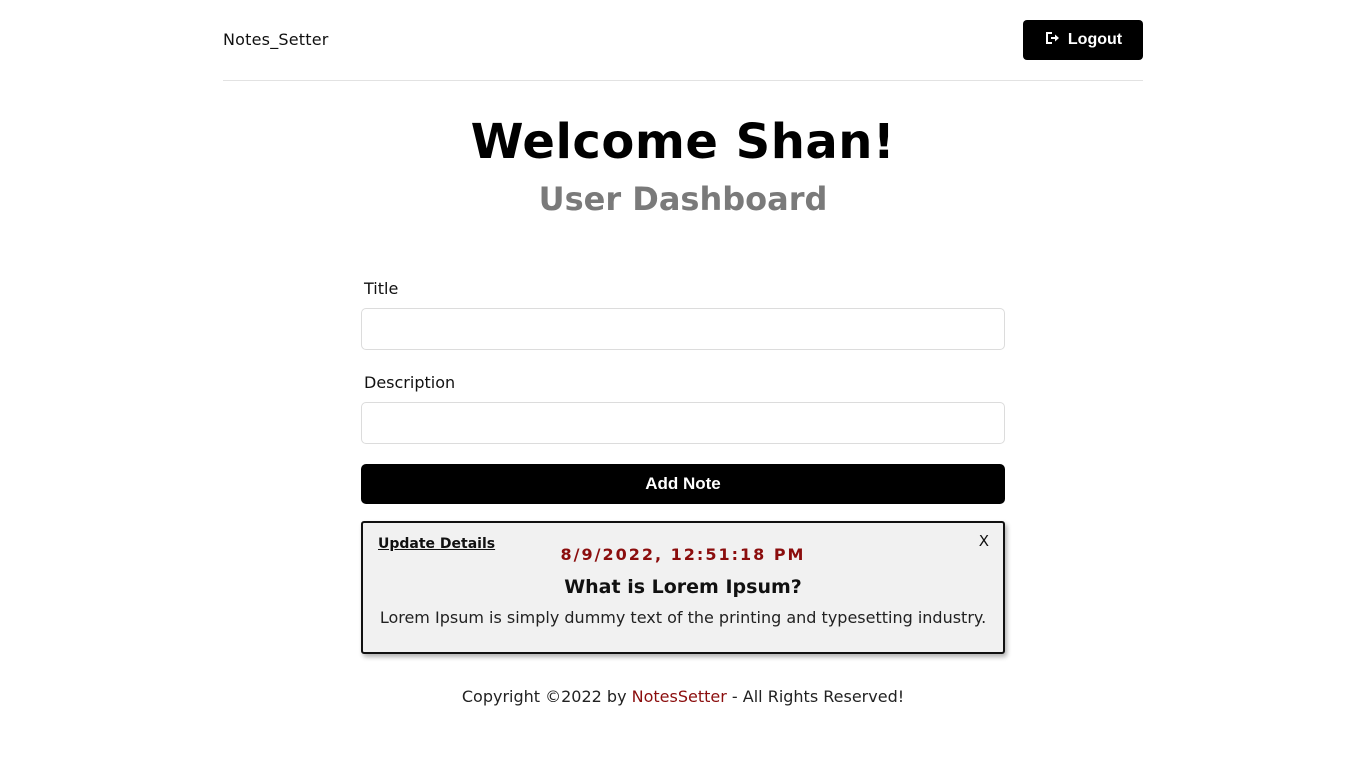 This screenshot has width=1366, height=768. I want to click on add-note-button: Add Note, so click(683, 484).